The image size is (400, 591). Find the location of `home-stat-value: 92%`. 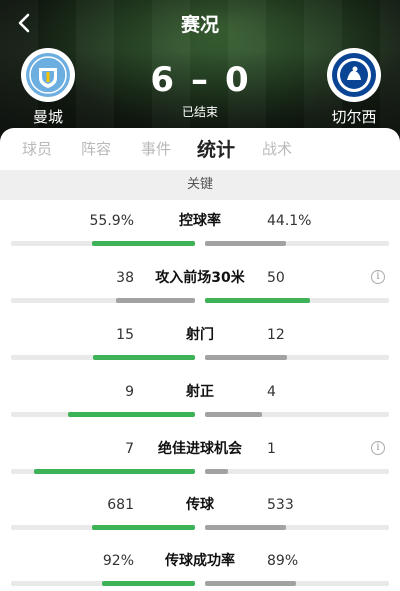

home-stat-value: 92% is located at coordinates (118, 561).